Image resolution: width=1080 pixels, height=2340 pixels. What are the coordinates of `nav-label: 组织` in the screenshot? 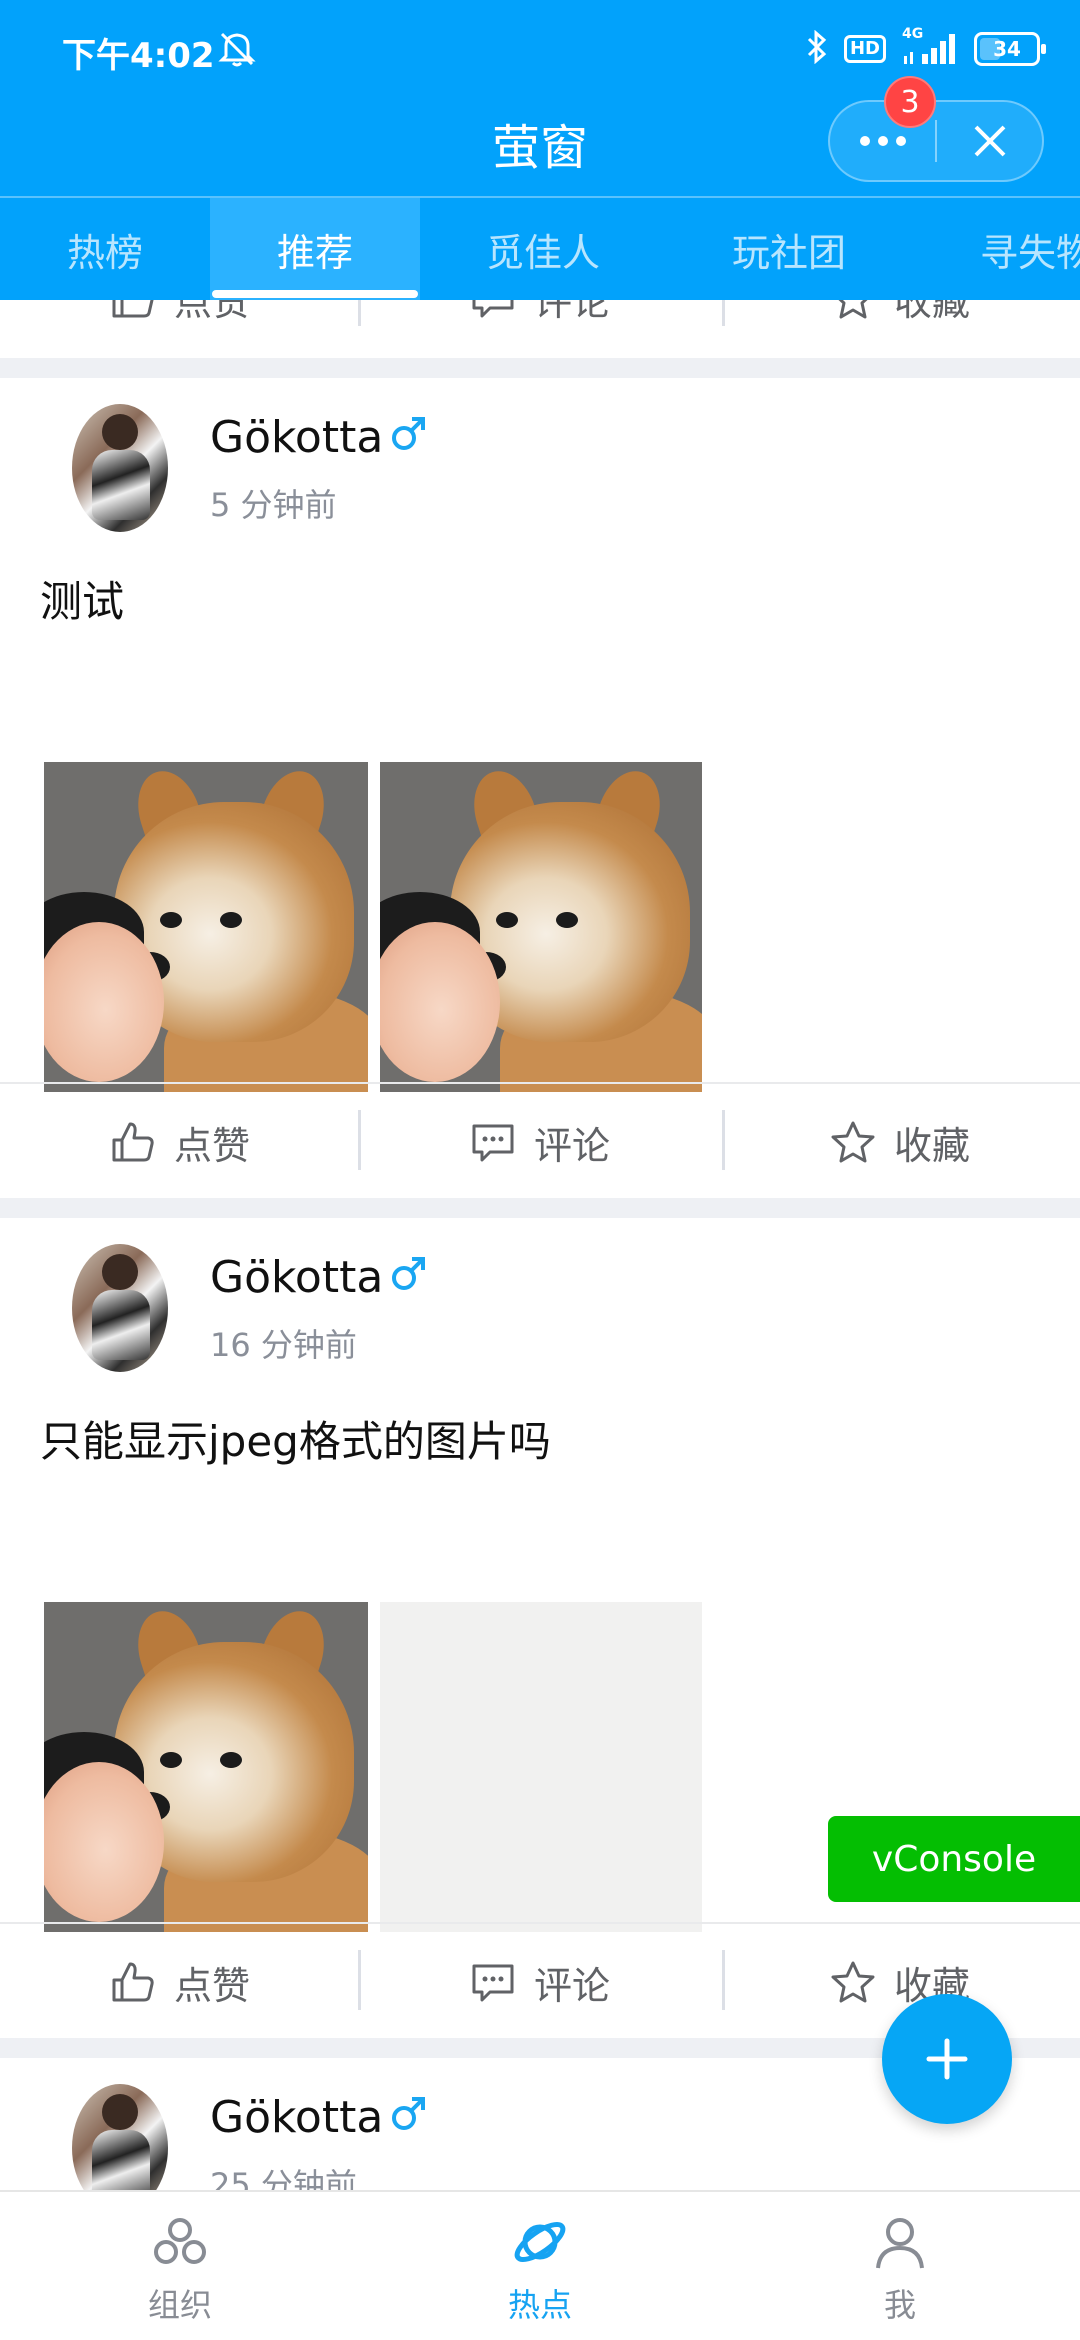 It's located at (179, 2305).